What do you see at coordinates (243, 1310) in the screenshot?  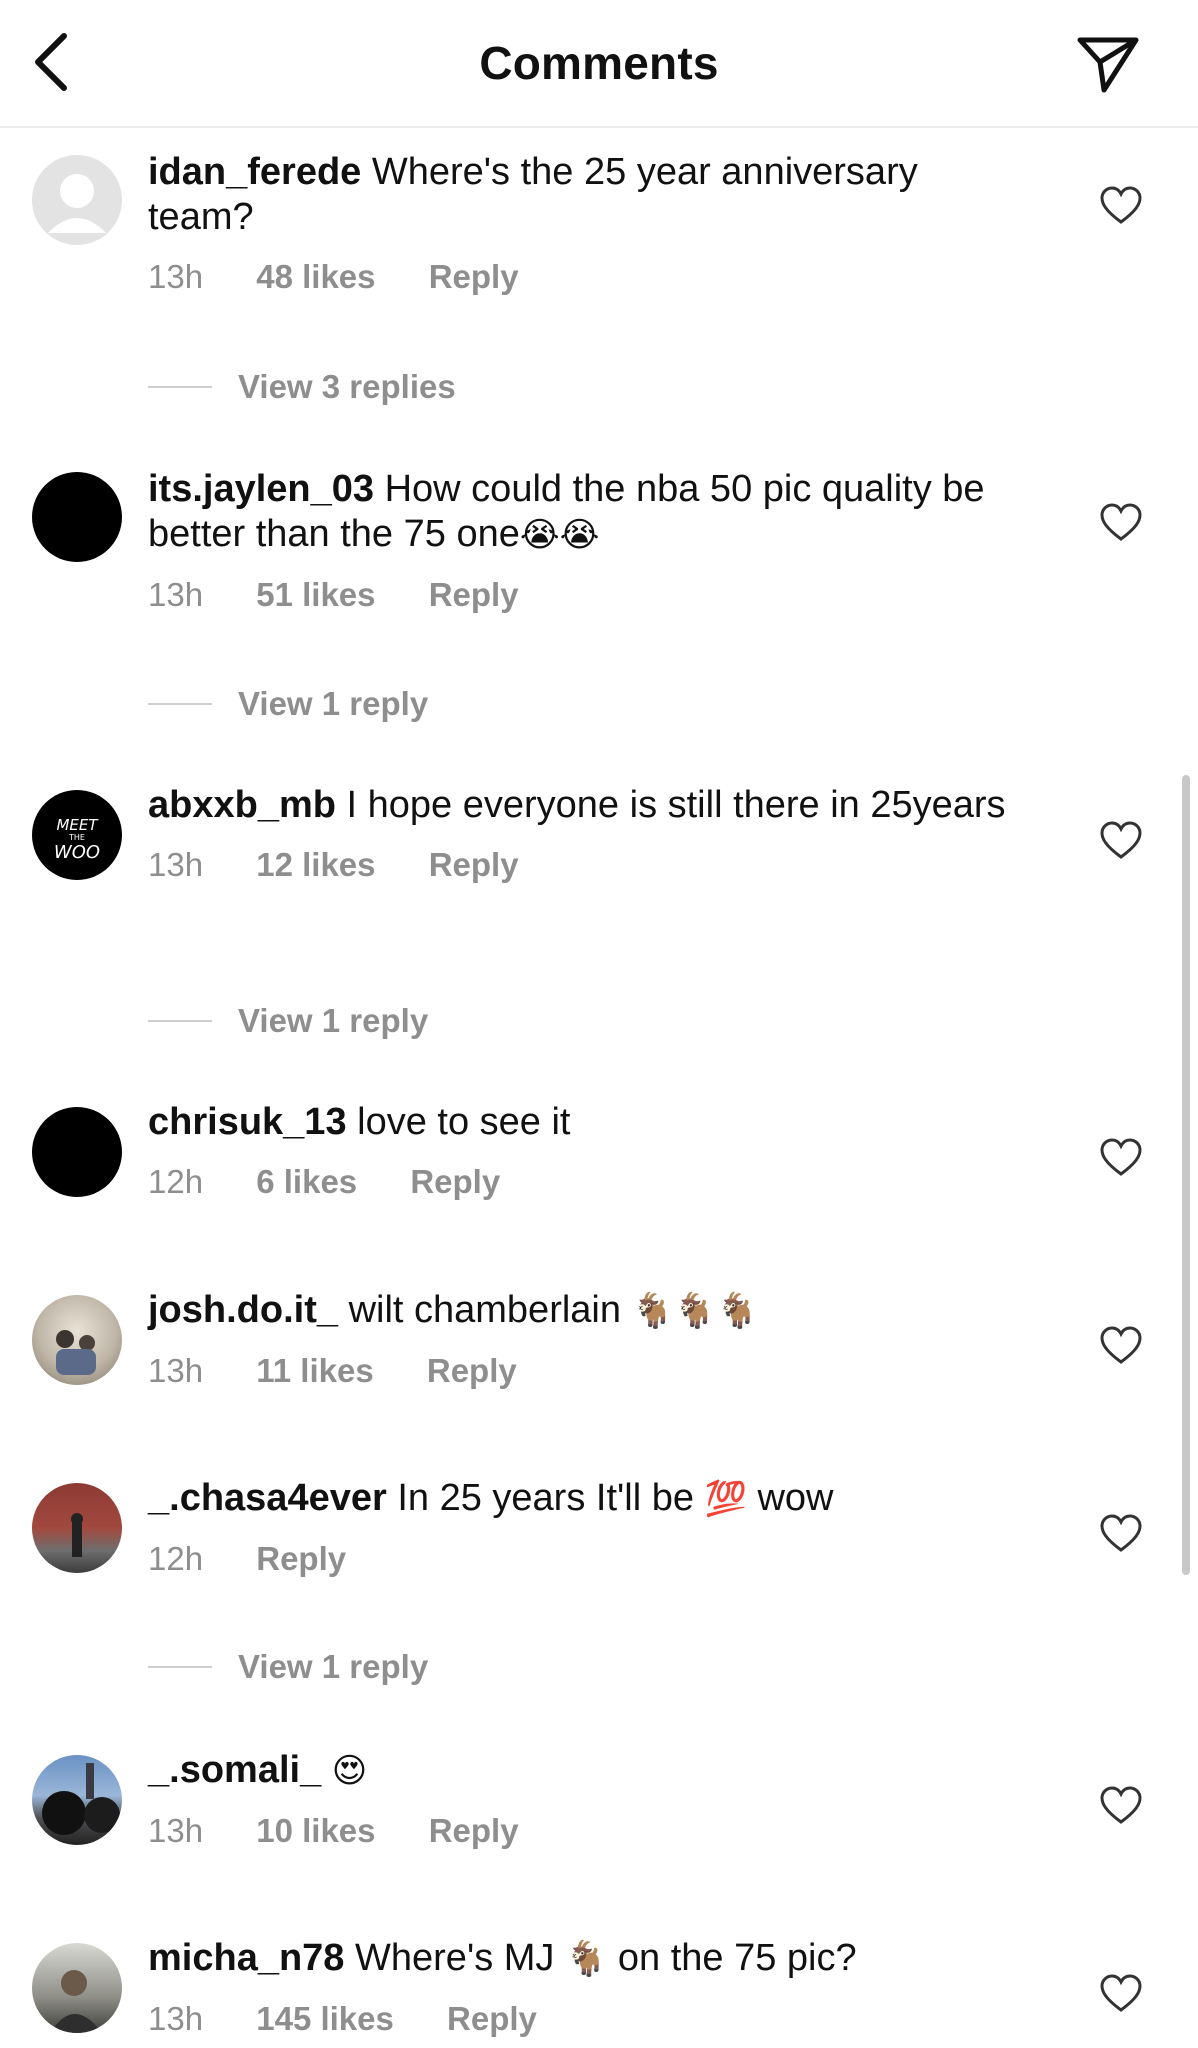 I see `comment-username: josh.do.it_` at bounding box center [243, 1310].